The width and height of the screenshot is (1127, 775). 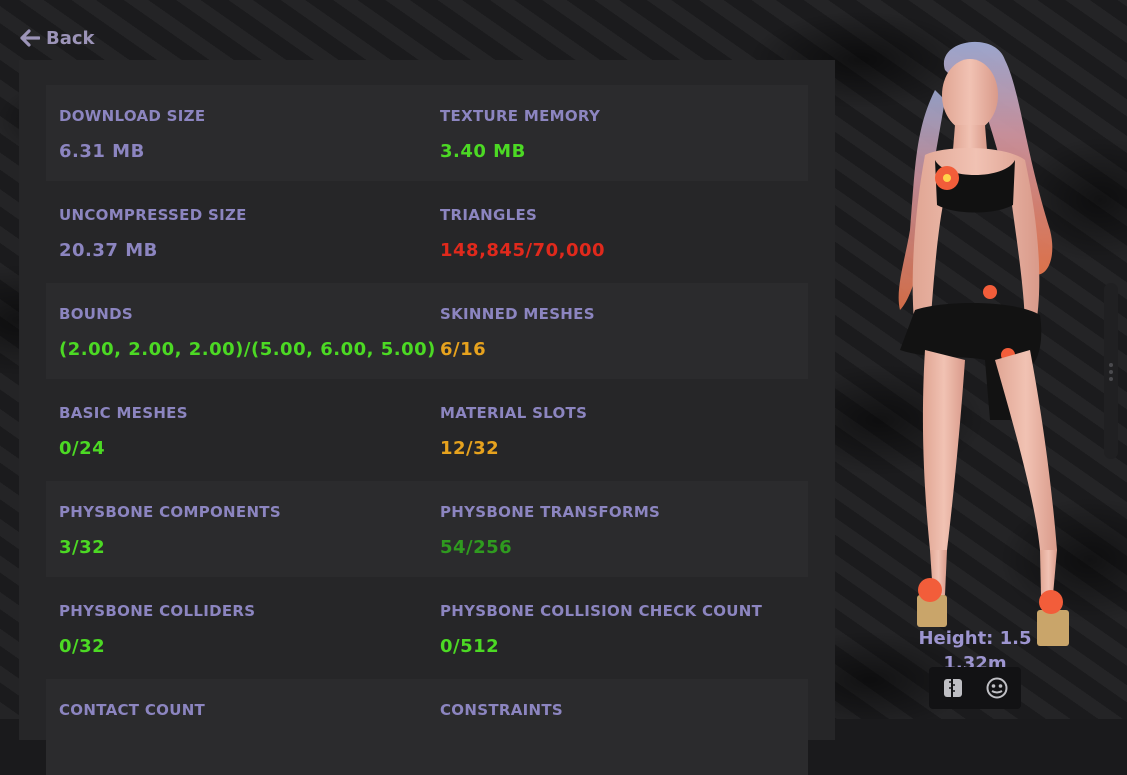 I want to click on back-label: Back, so click(x=70, y=38).